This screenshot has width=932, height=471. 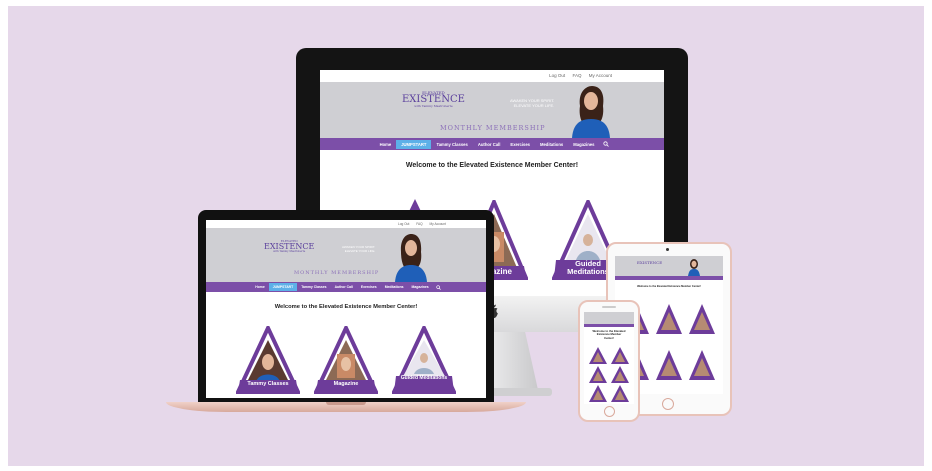 What do you see at coordinates (609, 374) in the screenshot?
I see `phone-tile-grid` at bounding box center [609, 374].